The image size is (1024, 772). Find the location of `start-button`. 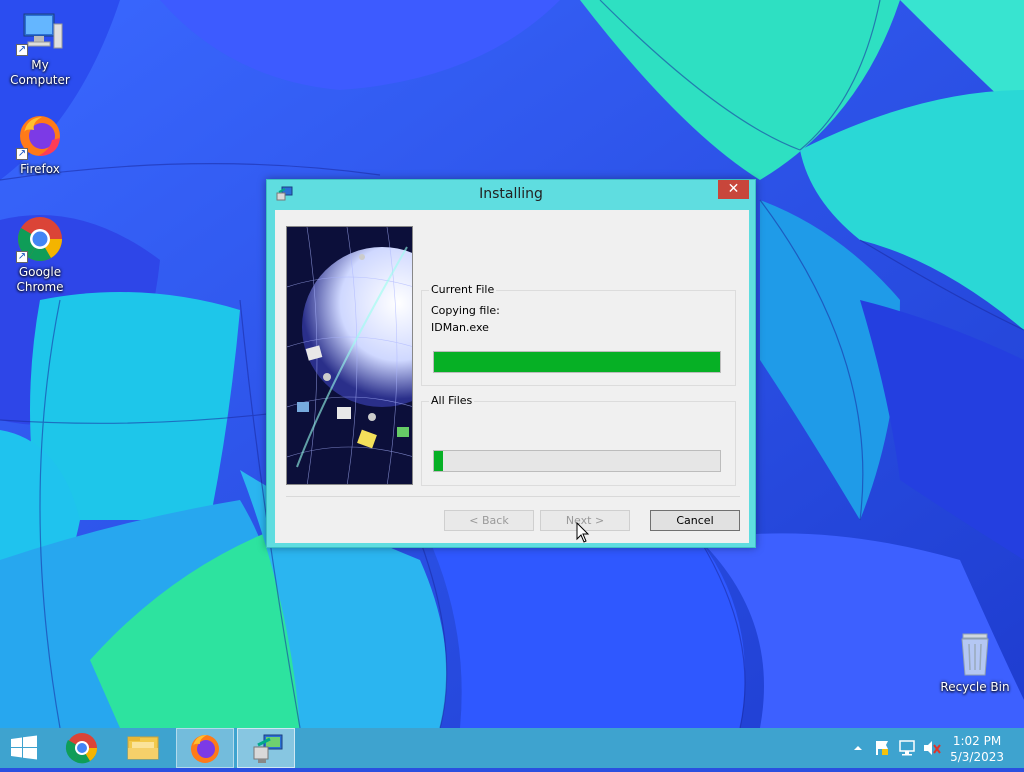

start-button is located at coordinates (29, 748).